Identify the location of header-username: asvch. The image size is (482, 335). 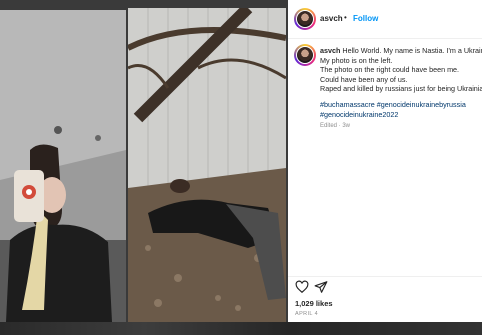
(331, 18).